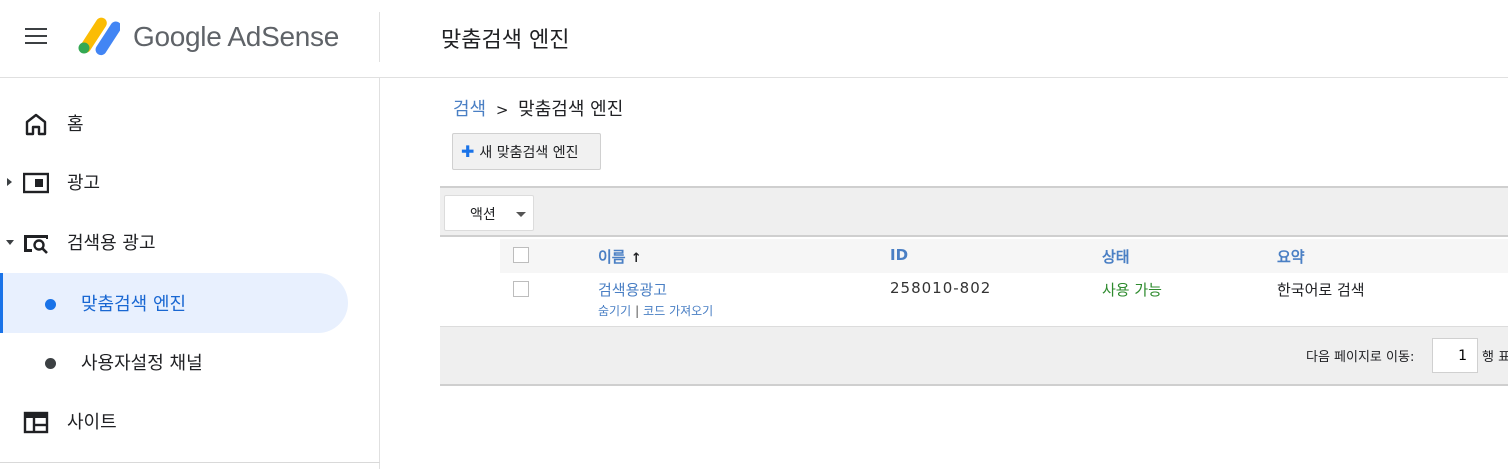  Describe the element at coordinates (1455, 355) in the screenshot. I see `goto-page-input` at that location.